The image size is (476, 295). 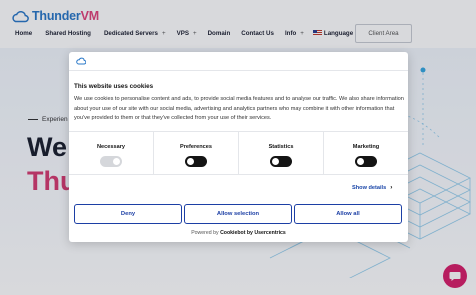 What do you see at coordinates (348, 214) in the screenshot?
I see `allow-all-button: Allow all` at bounding box center [348, 214].